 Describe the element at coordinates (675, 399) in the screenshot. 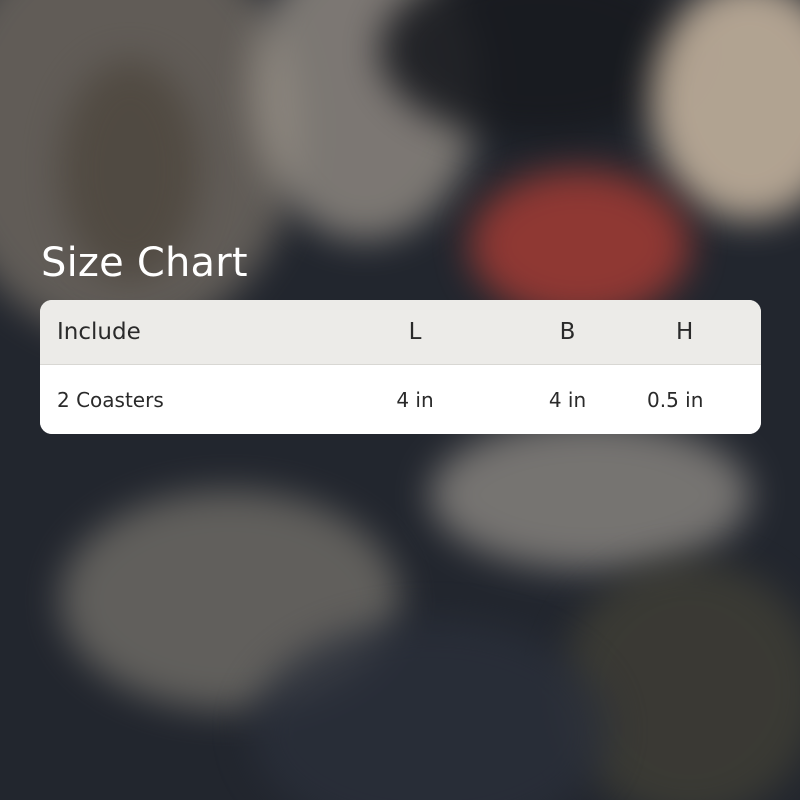

I see `cell-height: 0.5 in` at that location.